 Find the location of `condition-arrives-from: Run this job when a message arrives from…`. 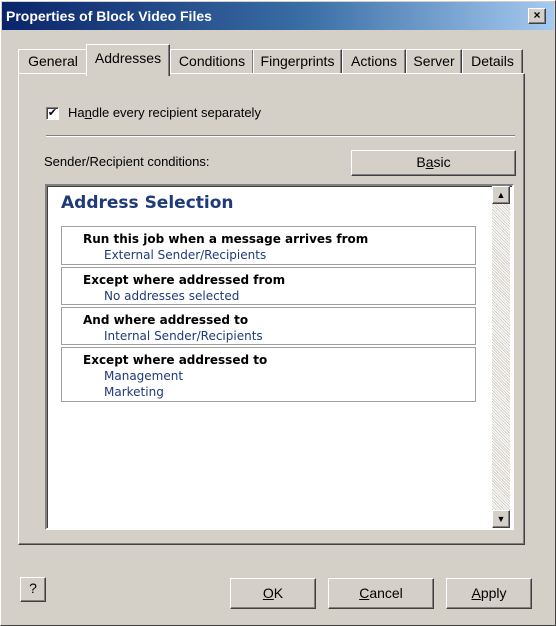

condition-arrives-from: Run this job when a message arrives from… is located at coordinates (268, 245).